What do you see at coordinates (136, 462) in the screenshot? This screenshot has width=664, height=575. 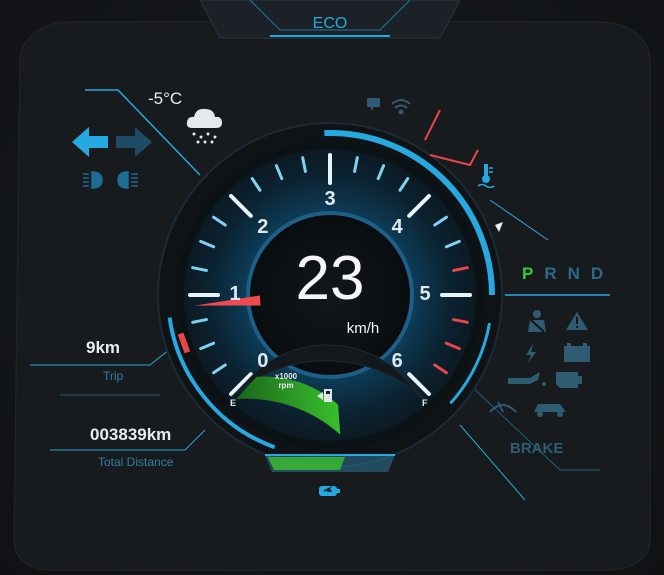 I see `total-distance-label: Total Distance` at bounding box center [136, 462].